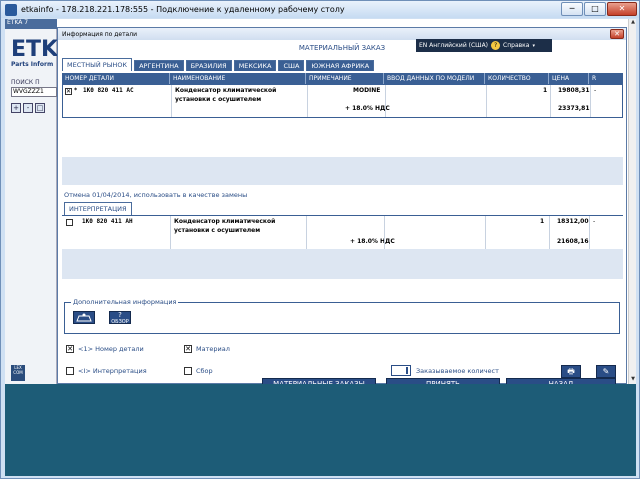 This screenshot has height=479, width=640. I want to click on column-header-price: ЦЕНА, so click(569, 78).